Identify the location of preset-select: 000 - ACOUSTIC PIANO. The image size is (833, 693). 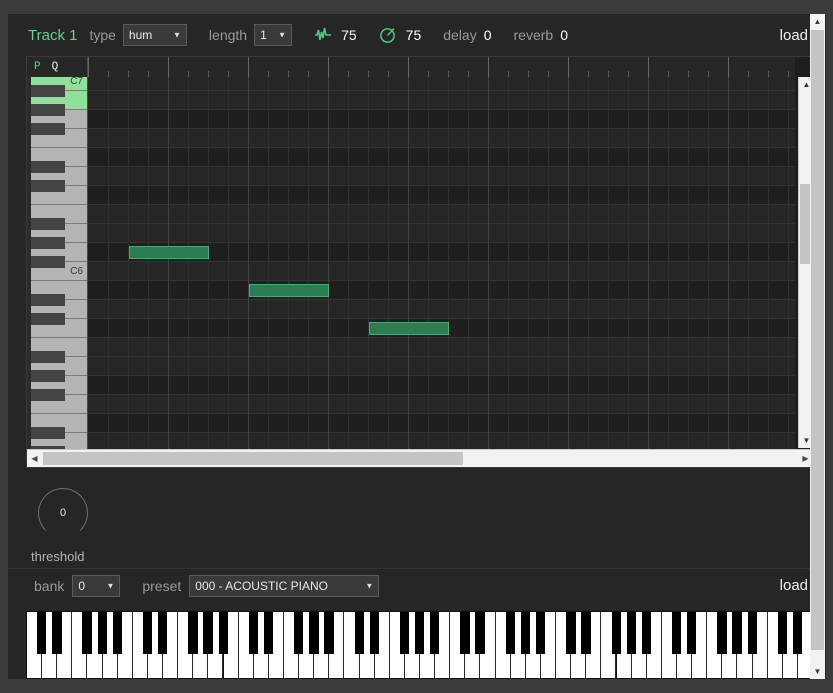
(284, 585).